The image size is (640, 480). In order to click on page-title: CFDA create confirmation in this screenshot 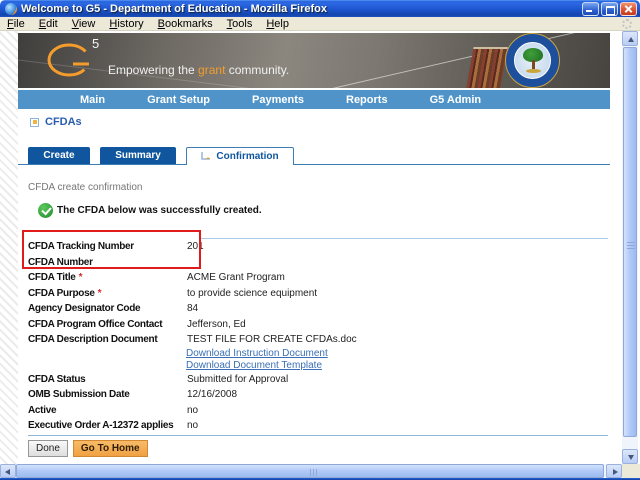, I will do `click(85, 187)`.